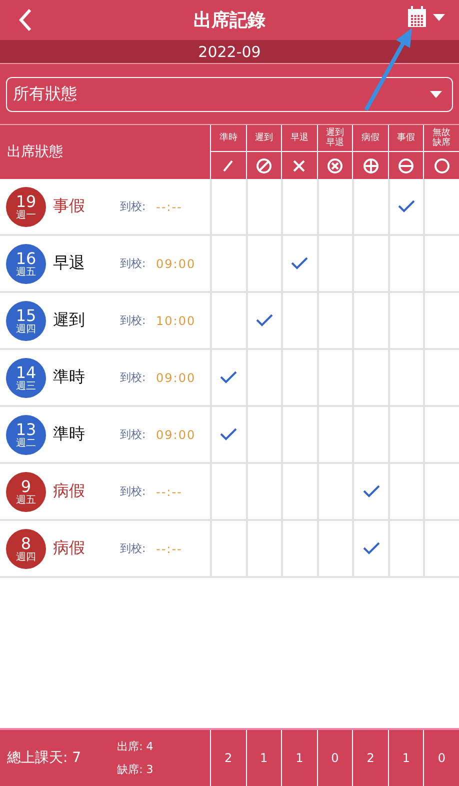  What do you see at coordinates (417, 17) in the screenshot?
I see `calendar-icon` at bounding box center [417, 17].